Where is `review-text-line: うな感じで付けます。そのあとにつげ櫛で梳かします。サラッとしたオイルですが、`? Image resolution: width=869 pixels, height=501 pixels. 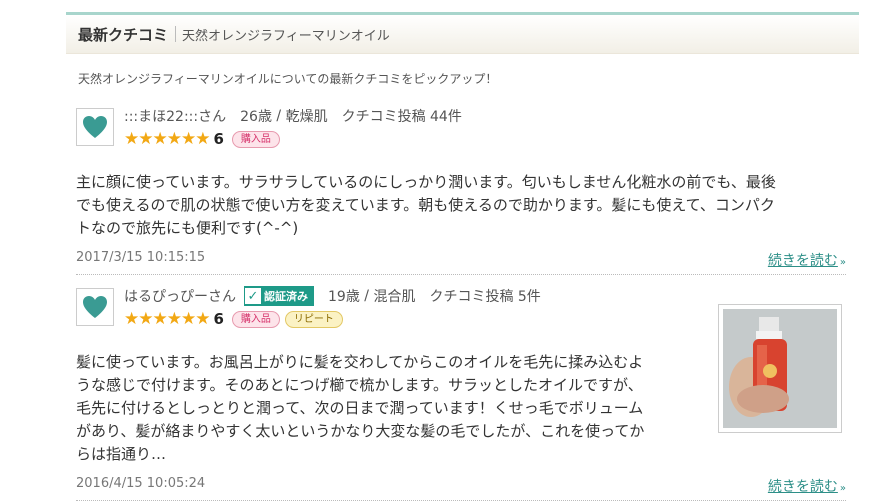
review-text-line: うな感じで付けます。そのあとにつげ櫛で梳かします。サラッとしたオイルですが、 is located at coordinates (359, 385).